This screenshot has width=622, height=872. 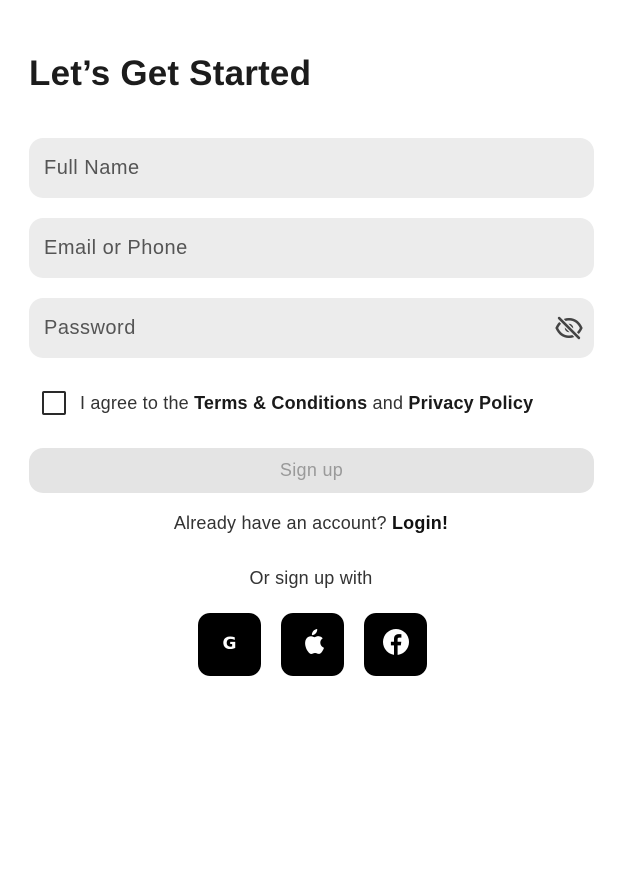 What do you see at coordinates (170, 73) in the screenshot?
I see `page-title: Let’s Get Started` at bounding box center [170, 73].